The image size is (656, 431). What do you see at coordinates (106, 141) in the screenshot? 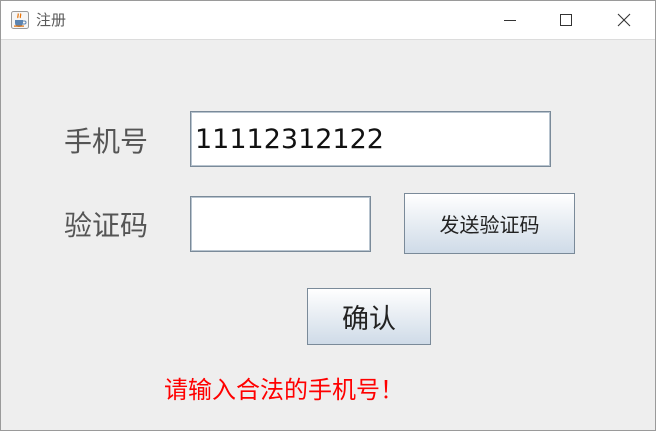
I see `phone-label: 手机号` at bounding box center [106, 141].